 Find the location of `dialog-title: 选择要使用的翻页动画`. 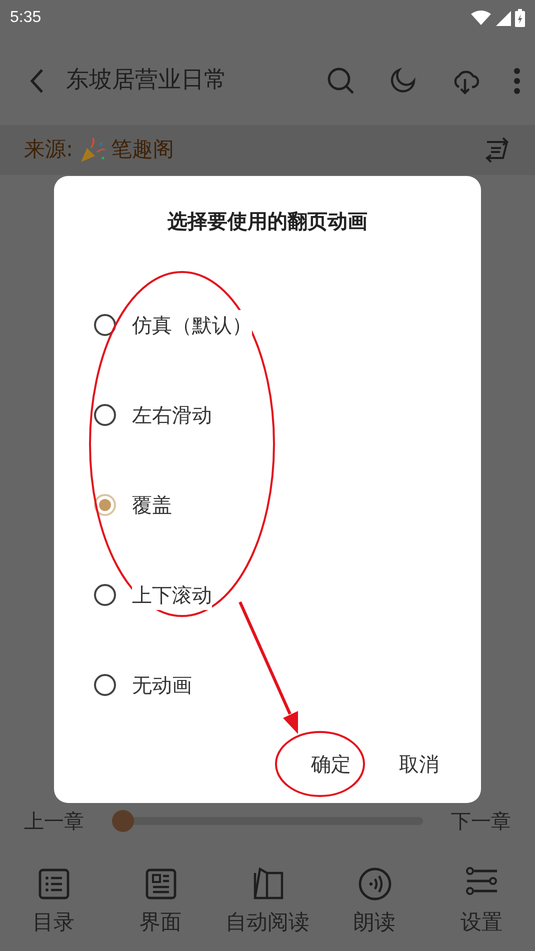

dialog-title: 选择要使用的翻页动画 is located at coordinates (267, 221).